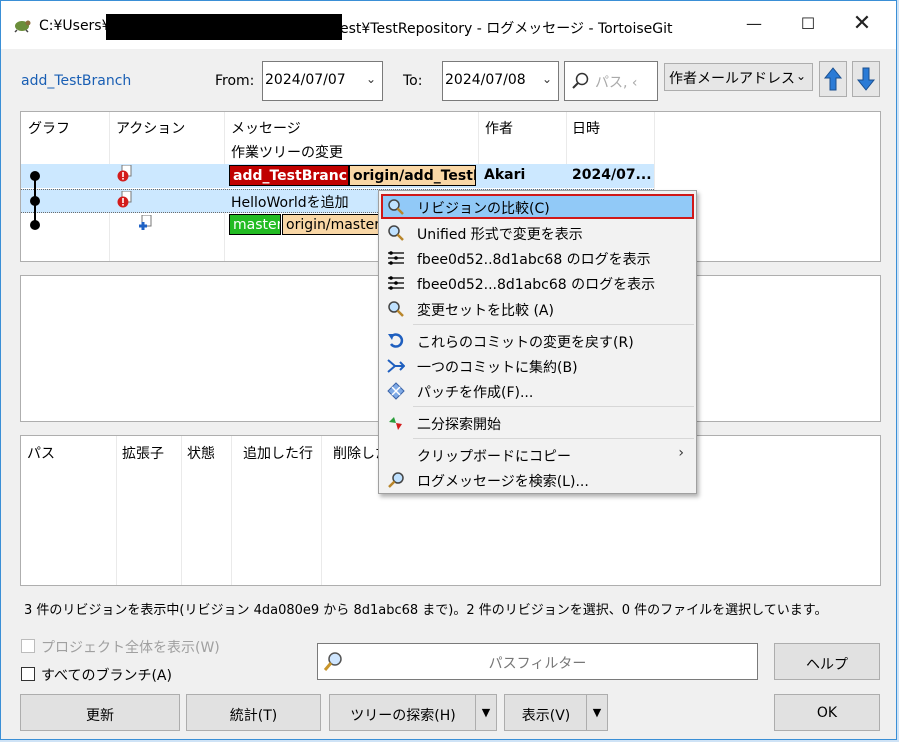 This screenshot has width=899, height=742. I want to click on to-date-picker: 2024/07/08 ⌄, so click(500, 81).